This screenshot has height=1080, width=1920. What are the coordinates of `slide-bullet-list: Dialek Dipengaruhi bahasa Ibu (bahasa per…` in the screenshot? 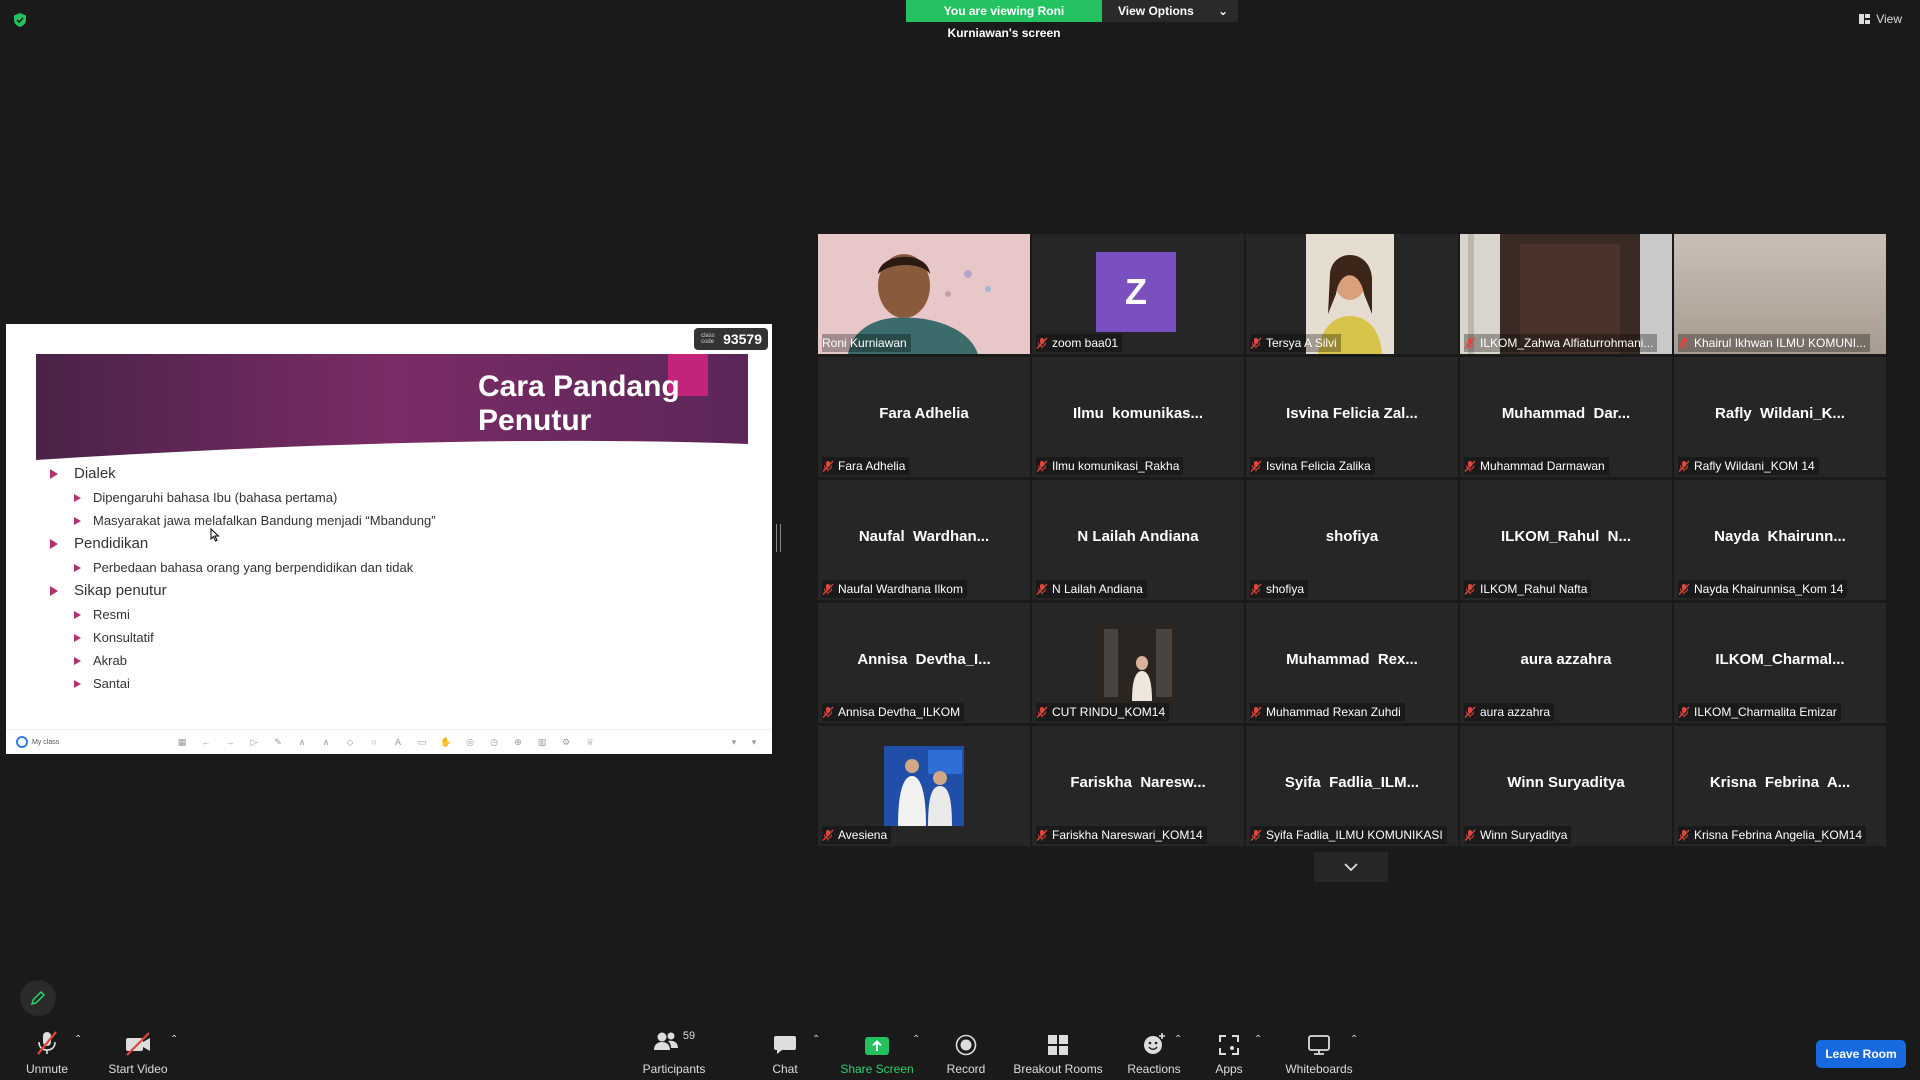 It's located at (243, 578).